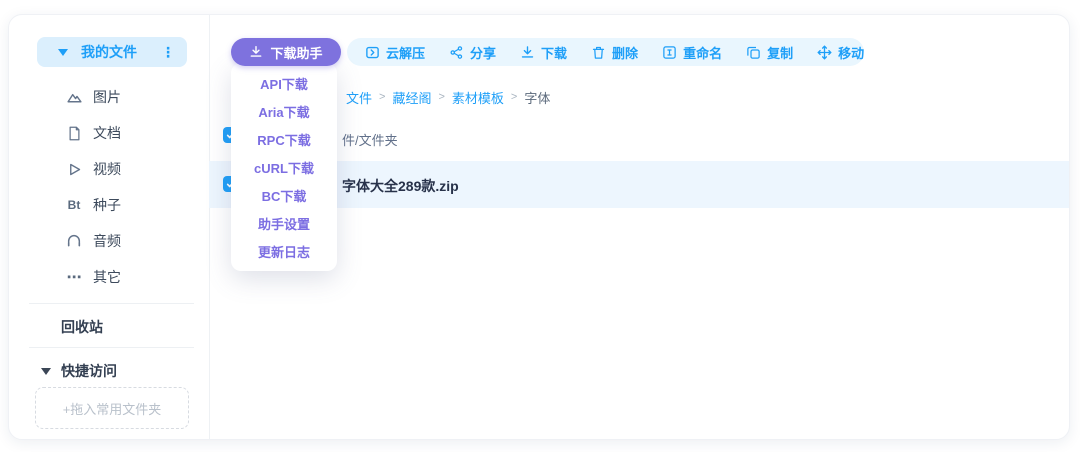 The width and height of the screenshot is (1080, 452). What do you see at coordinates (411, 97) in the screenshot?
I see `breadcrumb-item: 藏经阁` at bounding box center [411, 97].